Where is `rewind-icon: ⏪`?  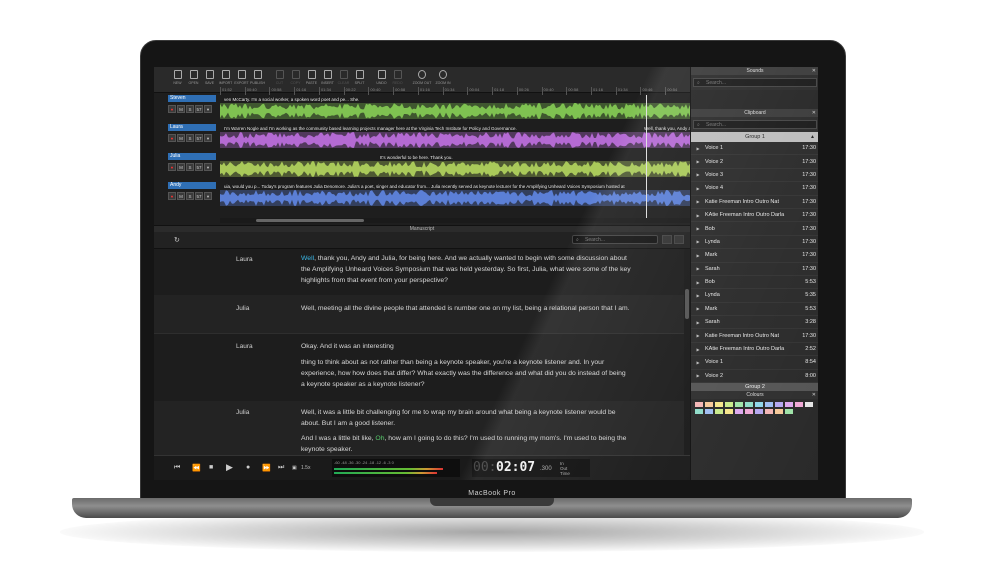 rewind-icon: ⏪ is located at coordinates (196, 468).